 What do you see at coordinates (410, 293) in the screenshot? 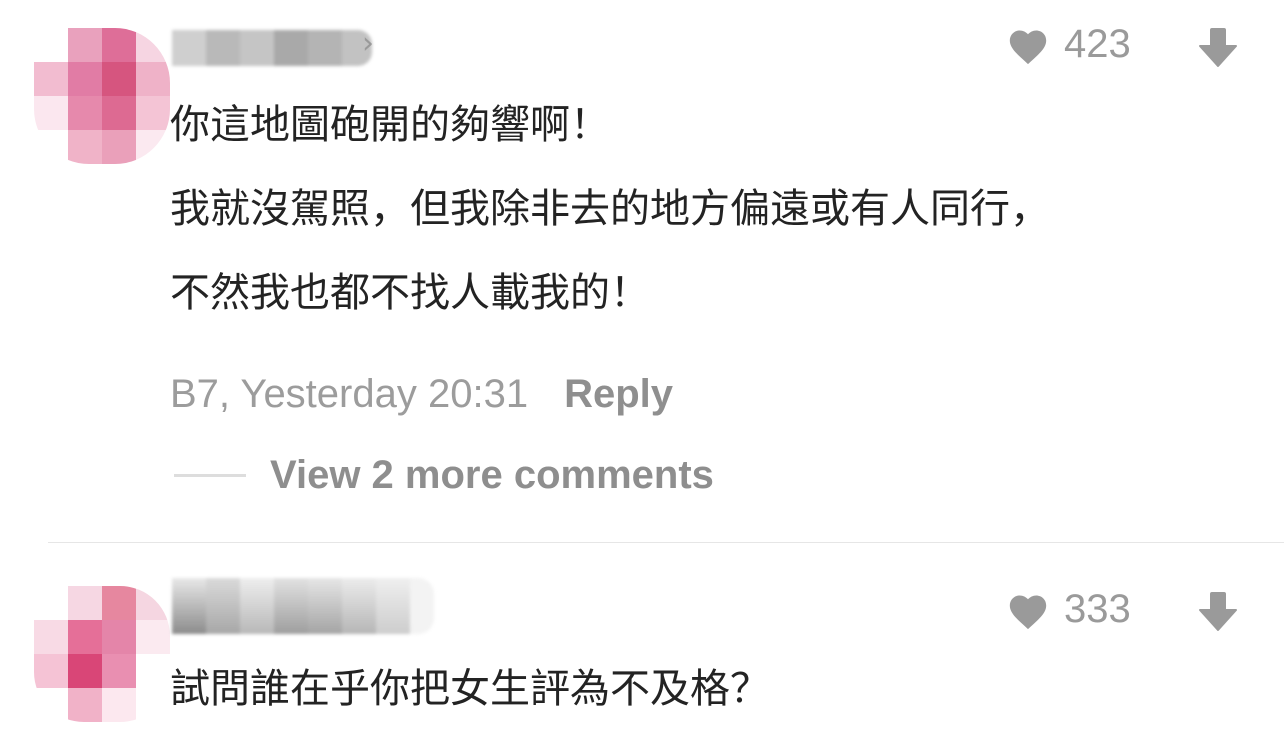
I see `comment-line: 不然我也都不找人載我的！` at bounding box center [410, 293].